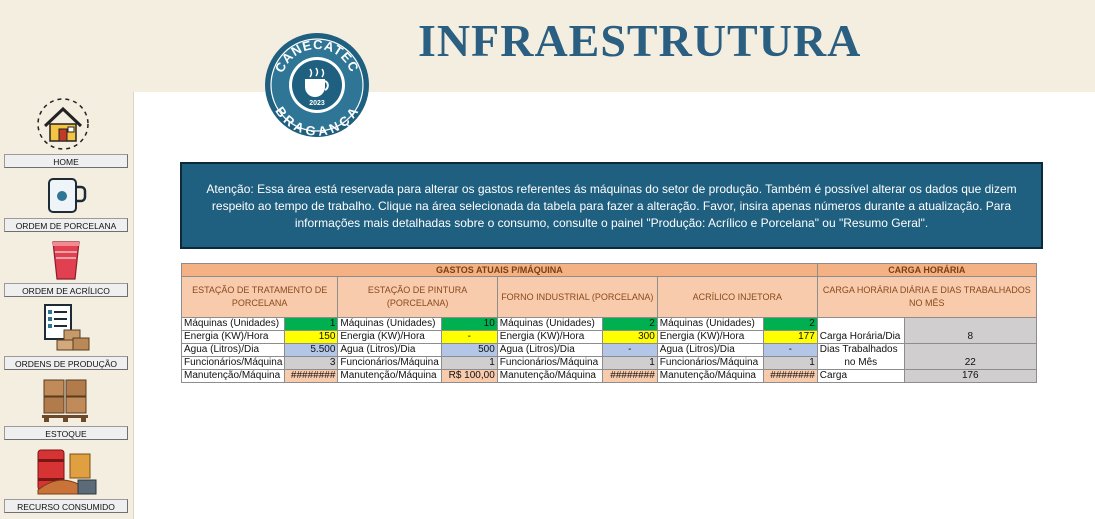 The height and width of the screenshot is (519, 1095). What do you see at coordinates (860, 363) in the screenshot?
I see `carga-days-label-2: no Mês` at bounding box center [860, 363].